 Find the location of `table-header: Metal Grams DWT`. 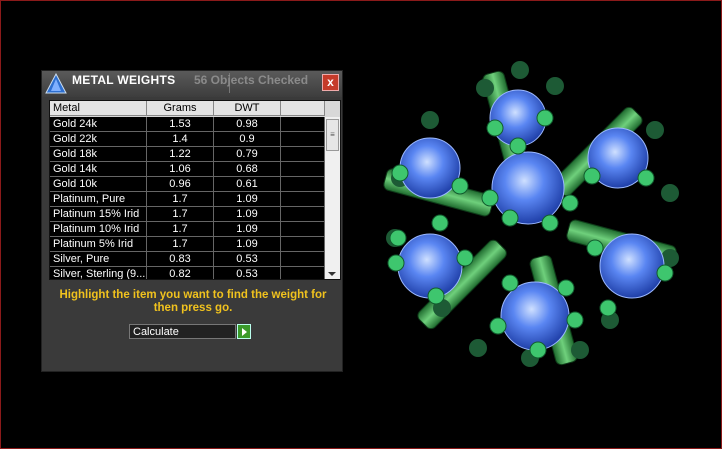

table-header: Metal Grams DWT is located at coordinates (195, 109).